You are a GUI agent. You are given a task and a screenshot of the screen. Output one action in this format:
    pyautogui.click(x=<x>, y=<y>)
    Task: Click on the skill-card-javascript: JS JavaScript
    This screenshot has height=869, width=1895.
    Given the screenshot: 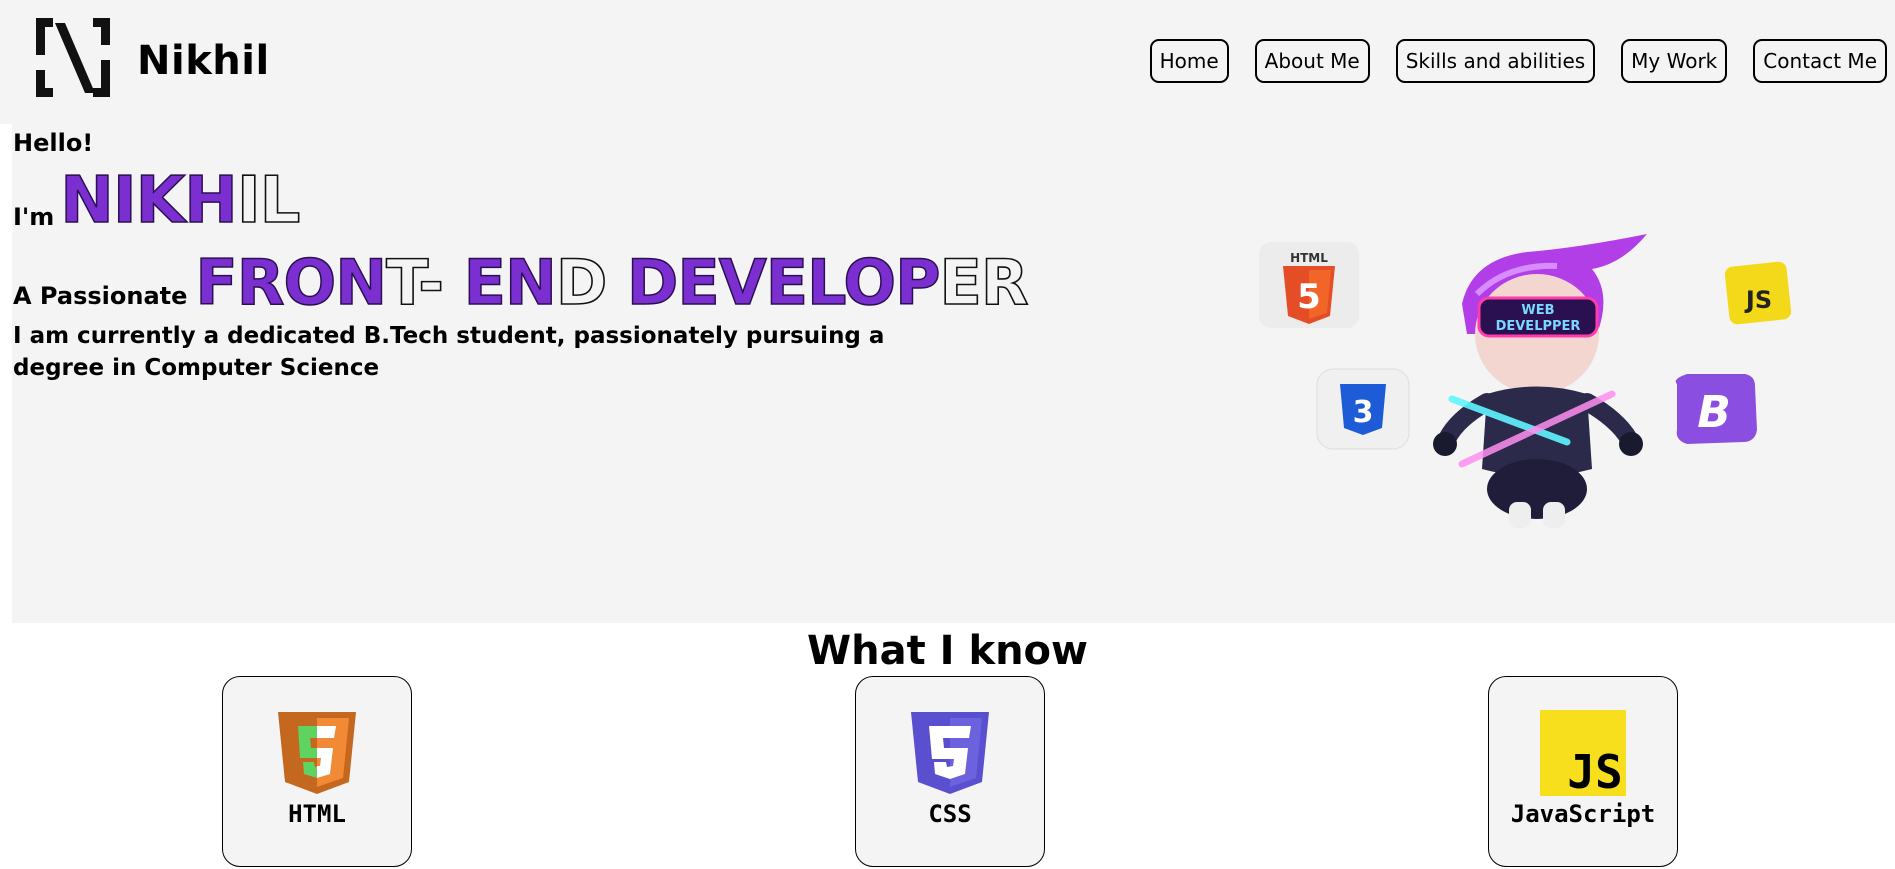 What is the action you would take?
    pyautogui.click(x=1583, y=771)
    